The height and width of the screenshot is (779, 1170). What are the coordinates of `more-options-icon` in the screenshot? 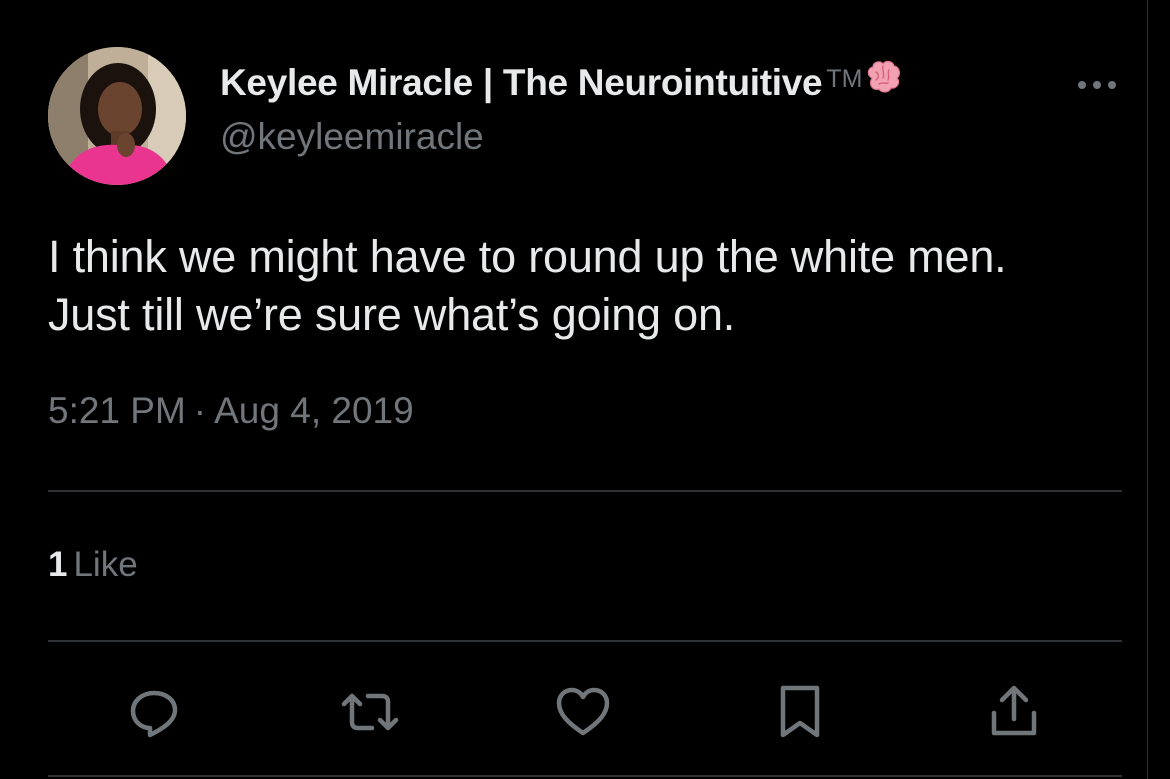 It's located at (1097, 85).